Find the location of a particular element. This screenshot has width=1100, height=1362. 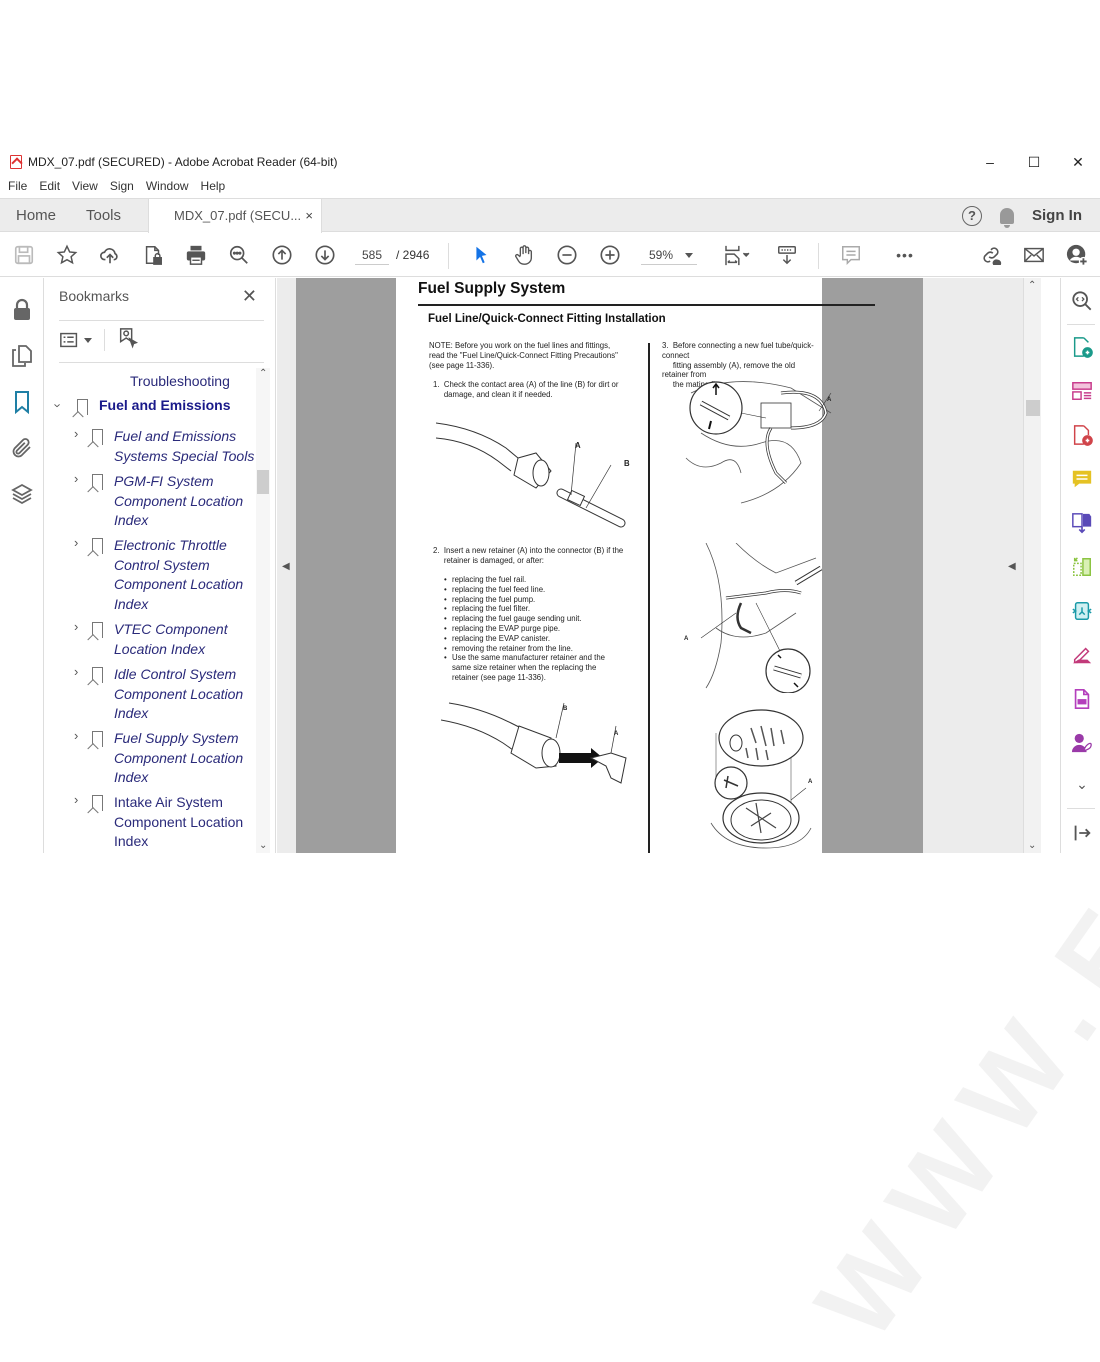

document-scrollbar: ⌃ ⌄ is located at coordinates (1032, 565).